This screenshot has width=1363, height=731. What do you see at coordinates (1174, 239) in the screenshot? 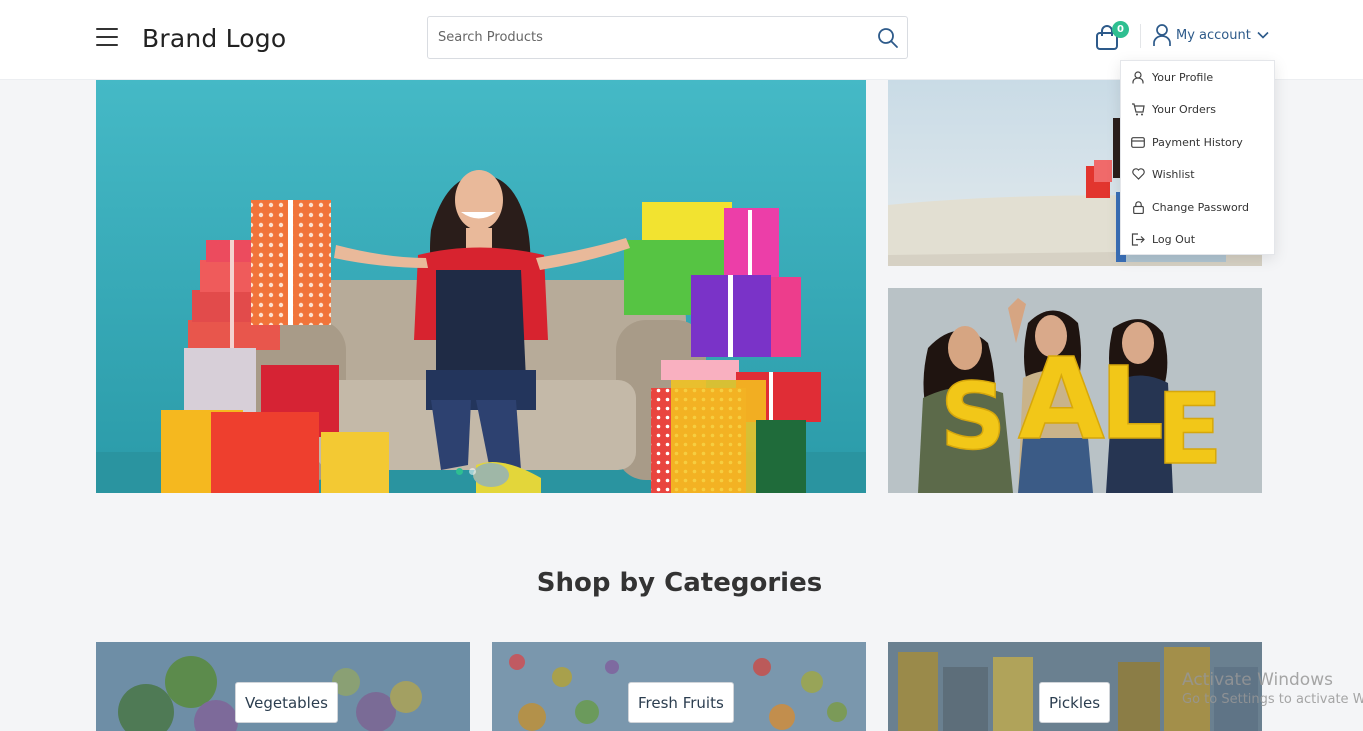
I see `menu-item-label: Log Out` at bounding box center [1174, 239].